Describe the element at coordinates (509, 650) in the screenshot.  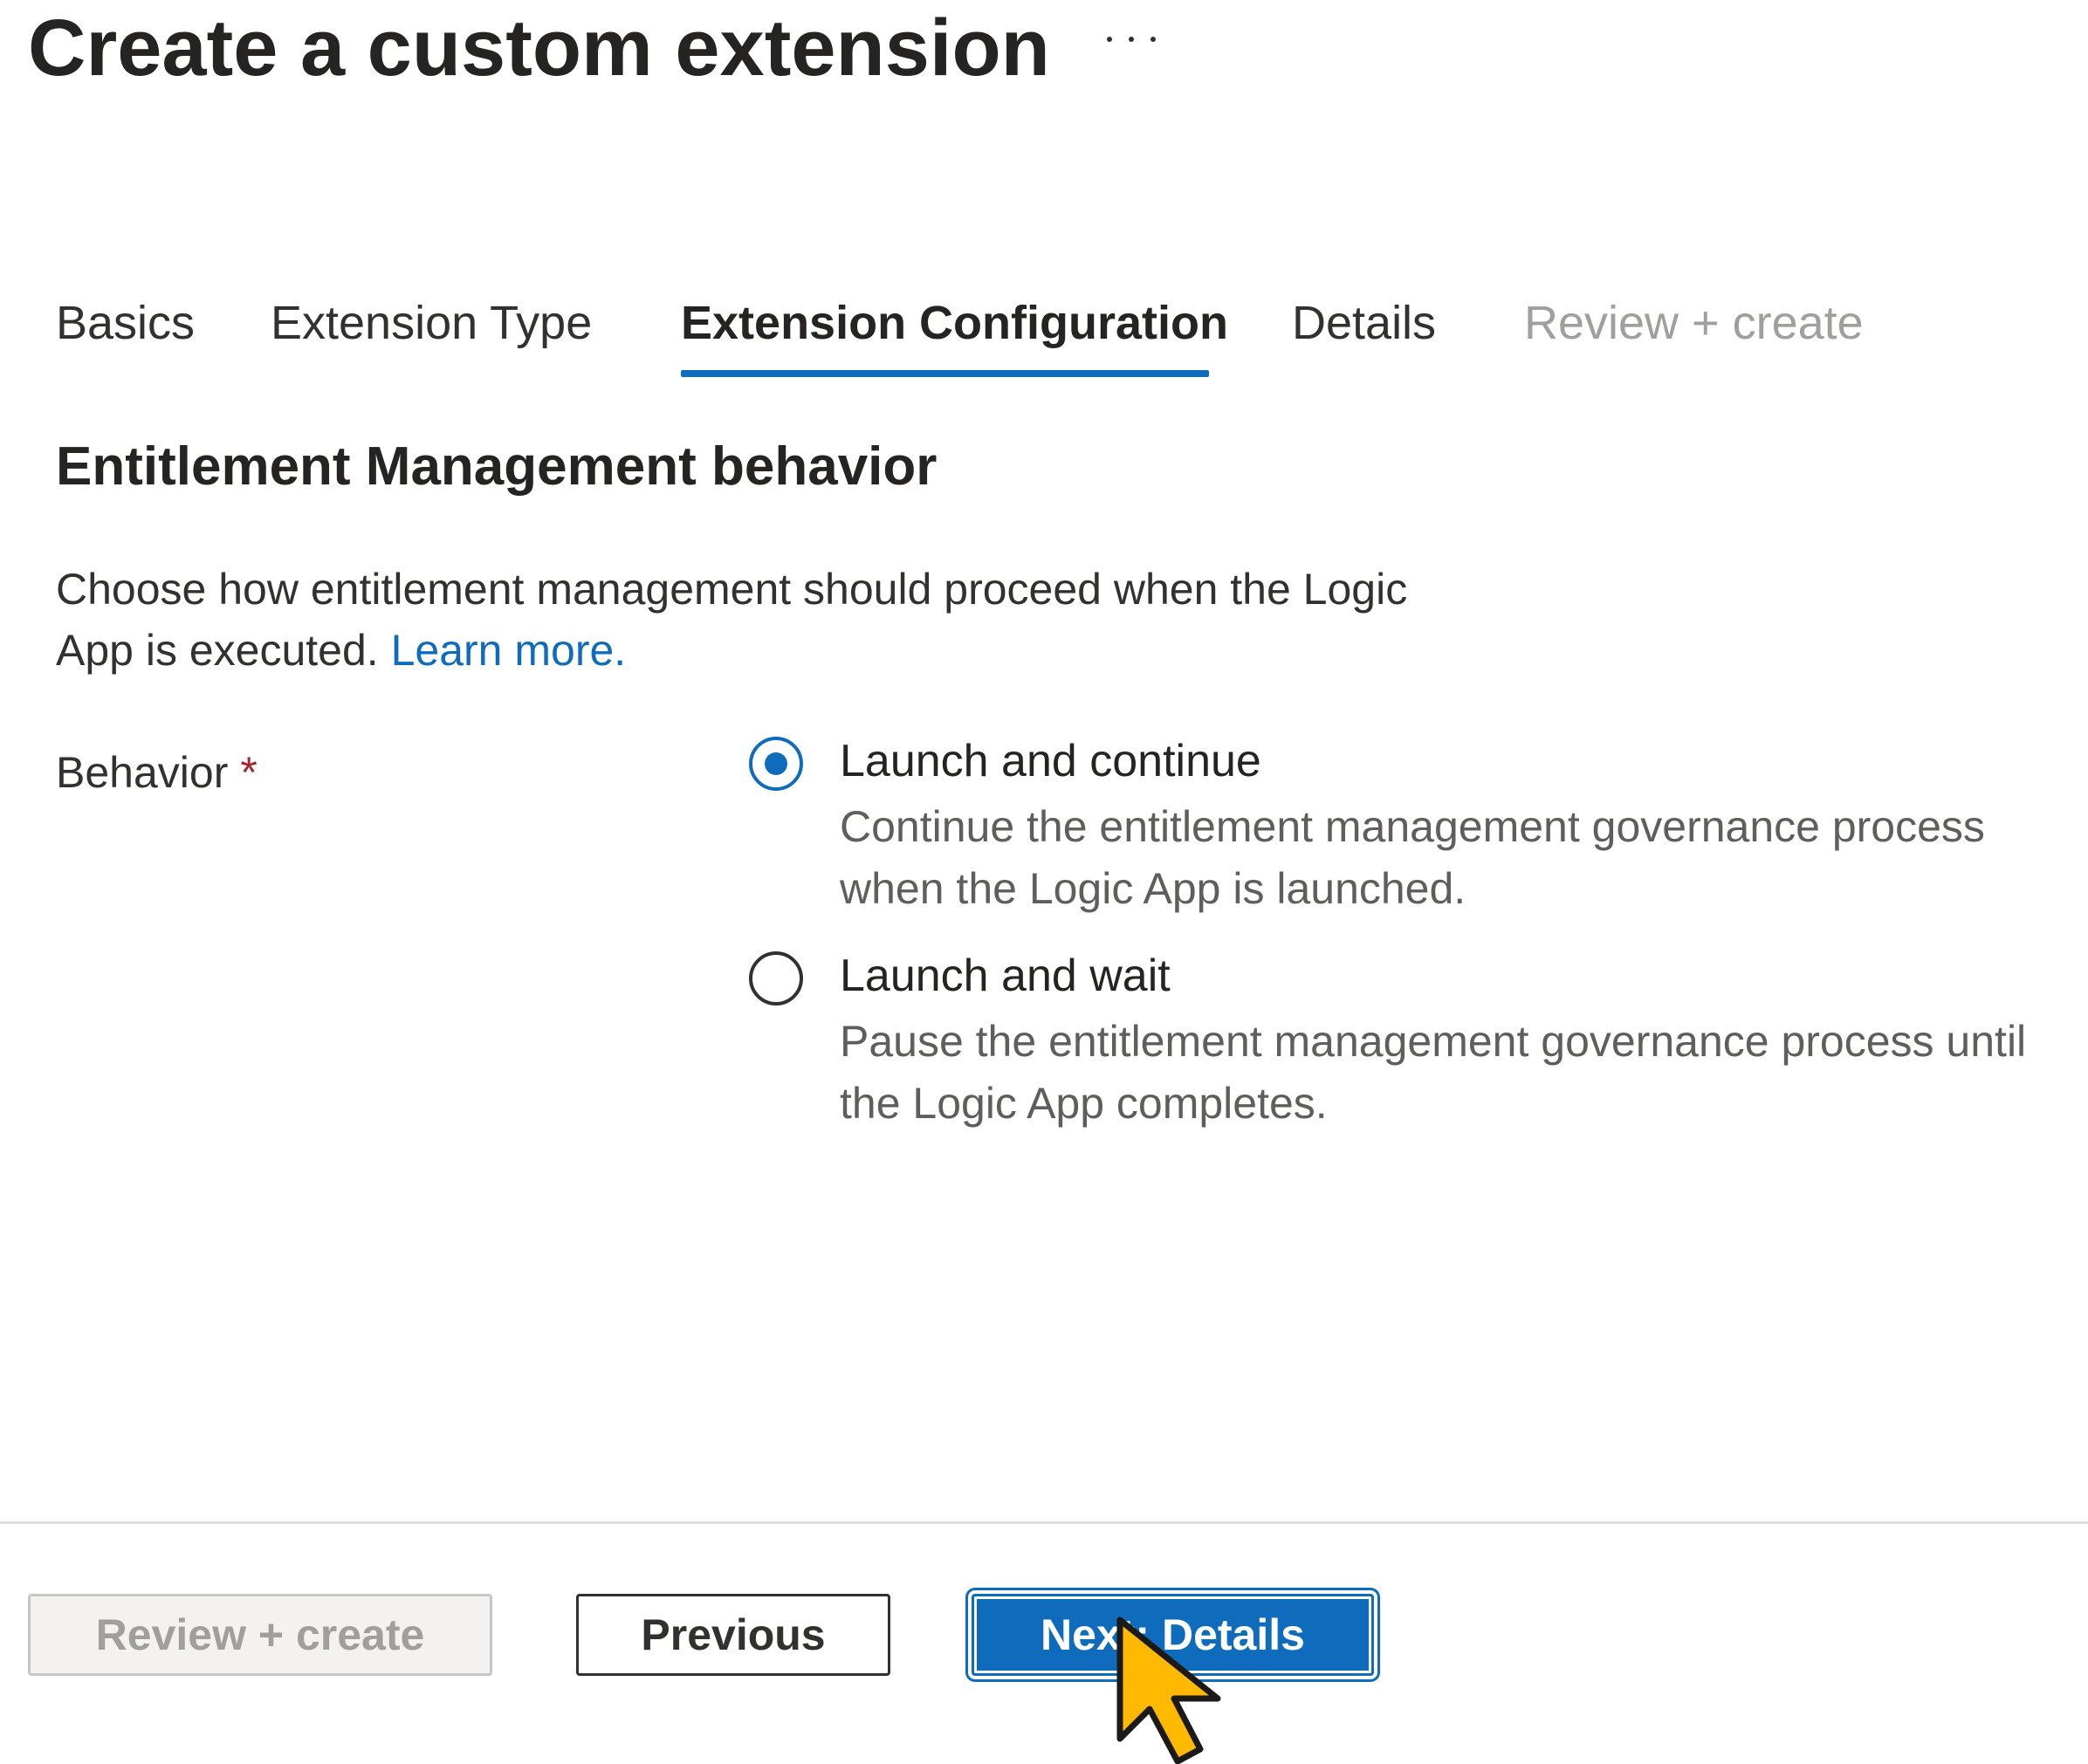
I see `learn-more-link: Learn more.` at that location.